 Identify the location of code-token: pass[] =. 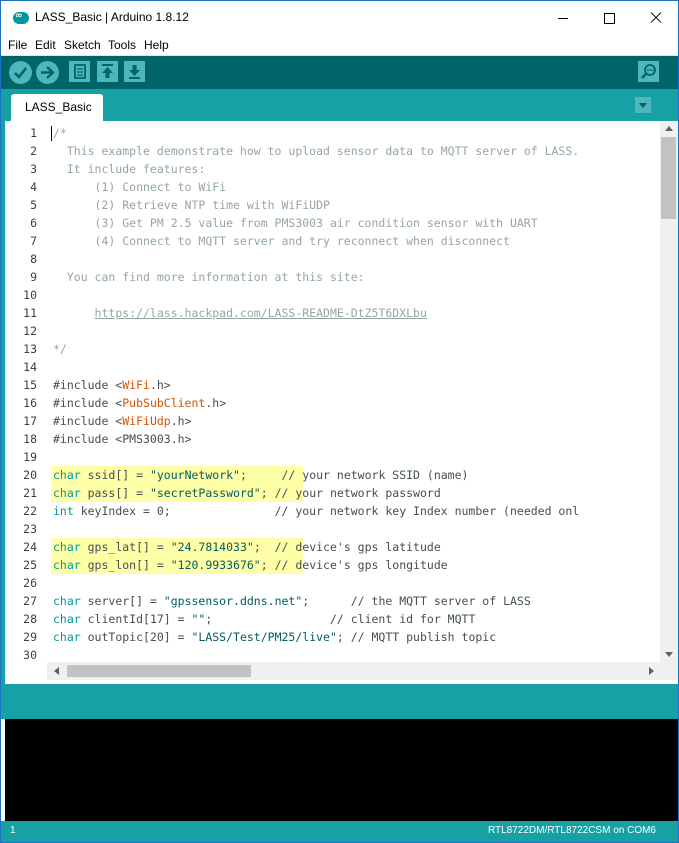
(115, 493).